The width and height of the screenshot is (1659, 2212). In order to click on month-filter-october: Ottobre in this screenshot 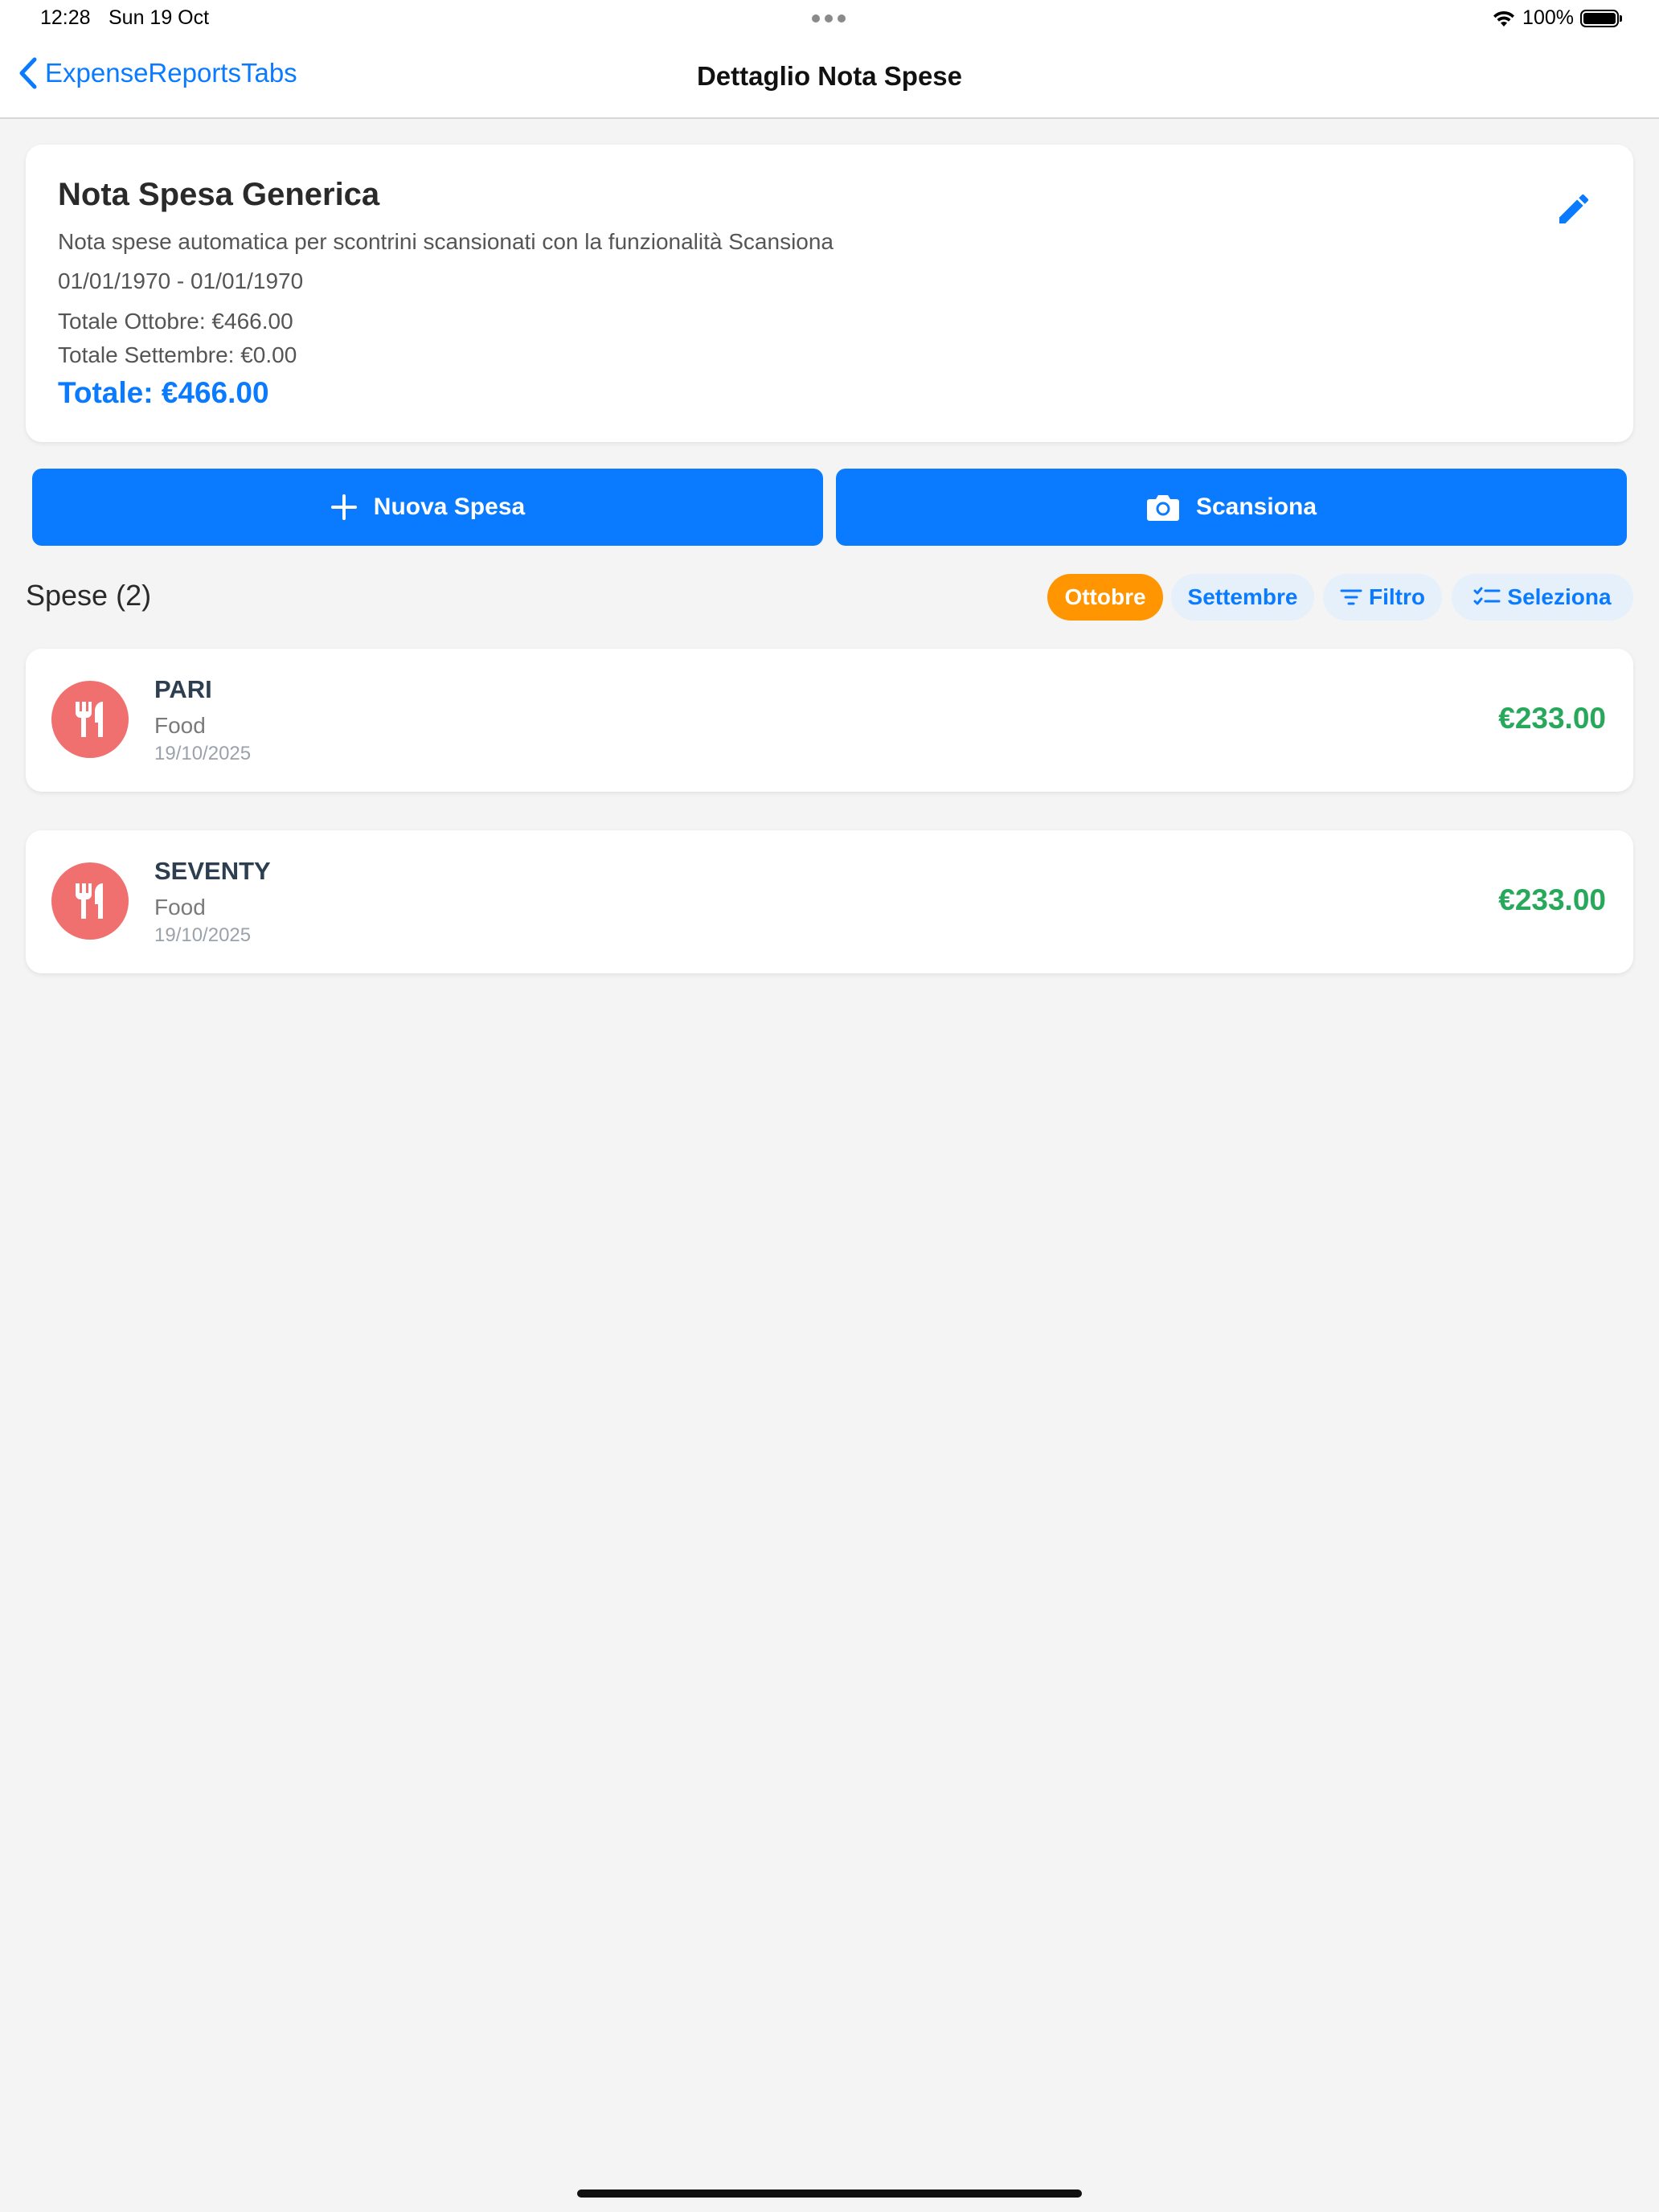, I will do `click(1105, 597)`.